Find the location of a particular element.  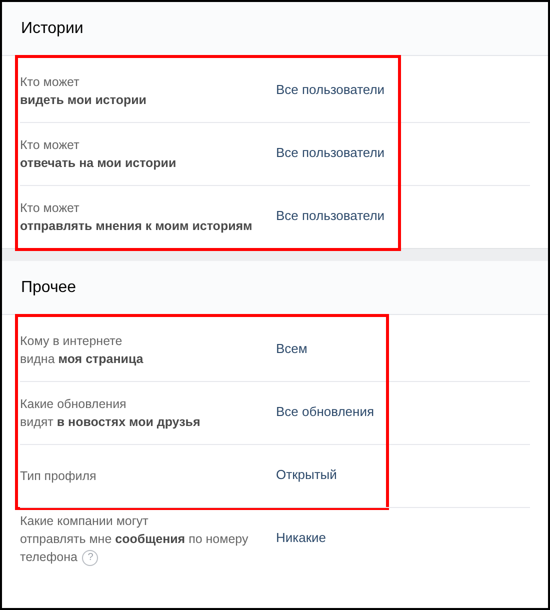

section-title: Истории is located at coordinates (52, 29).